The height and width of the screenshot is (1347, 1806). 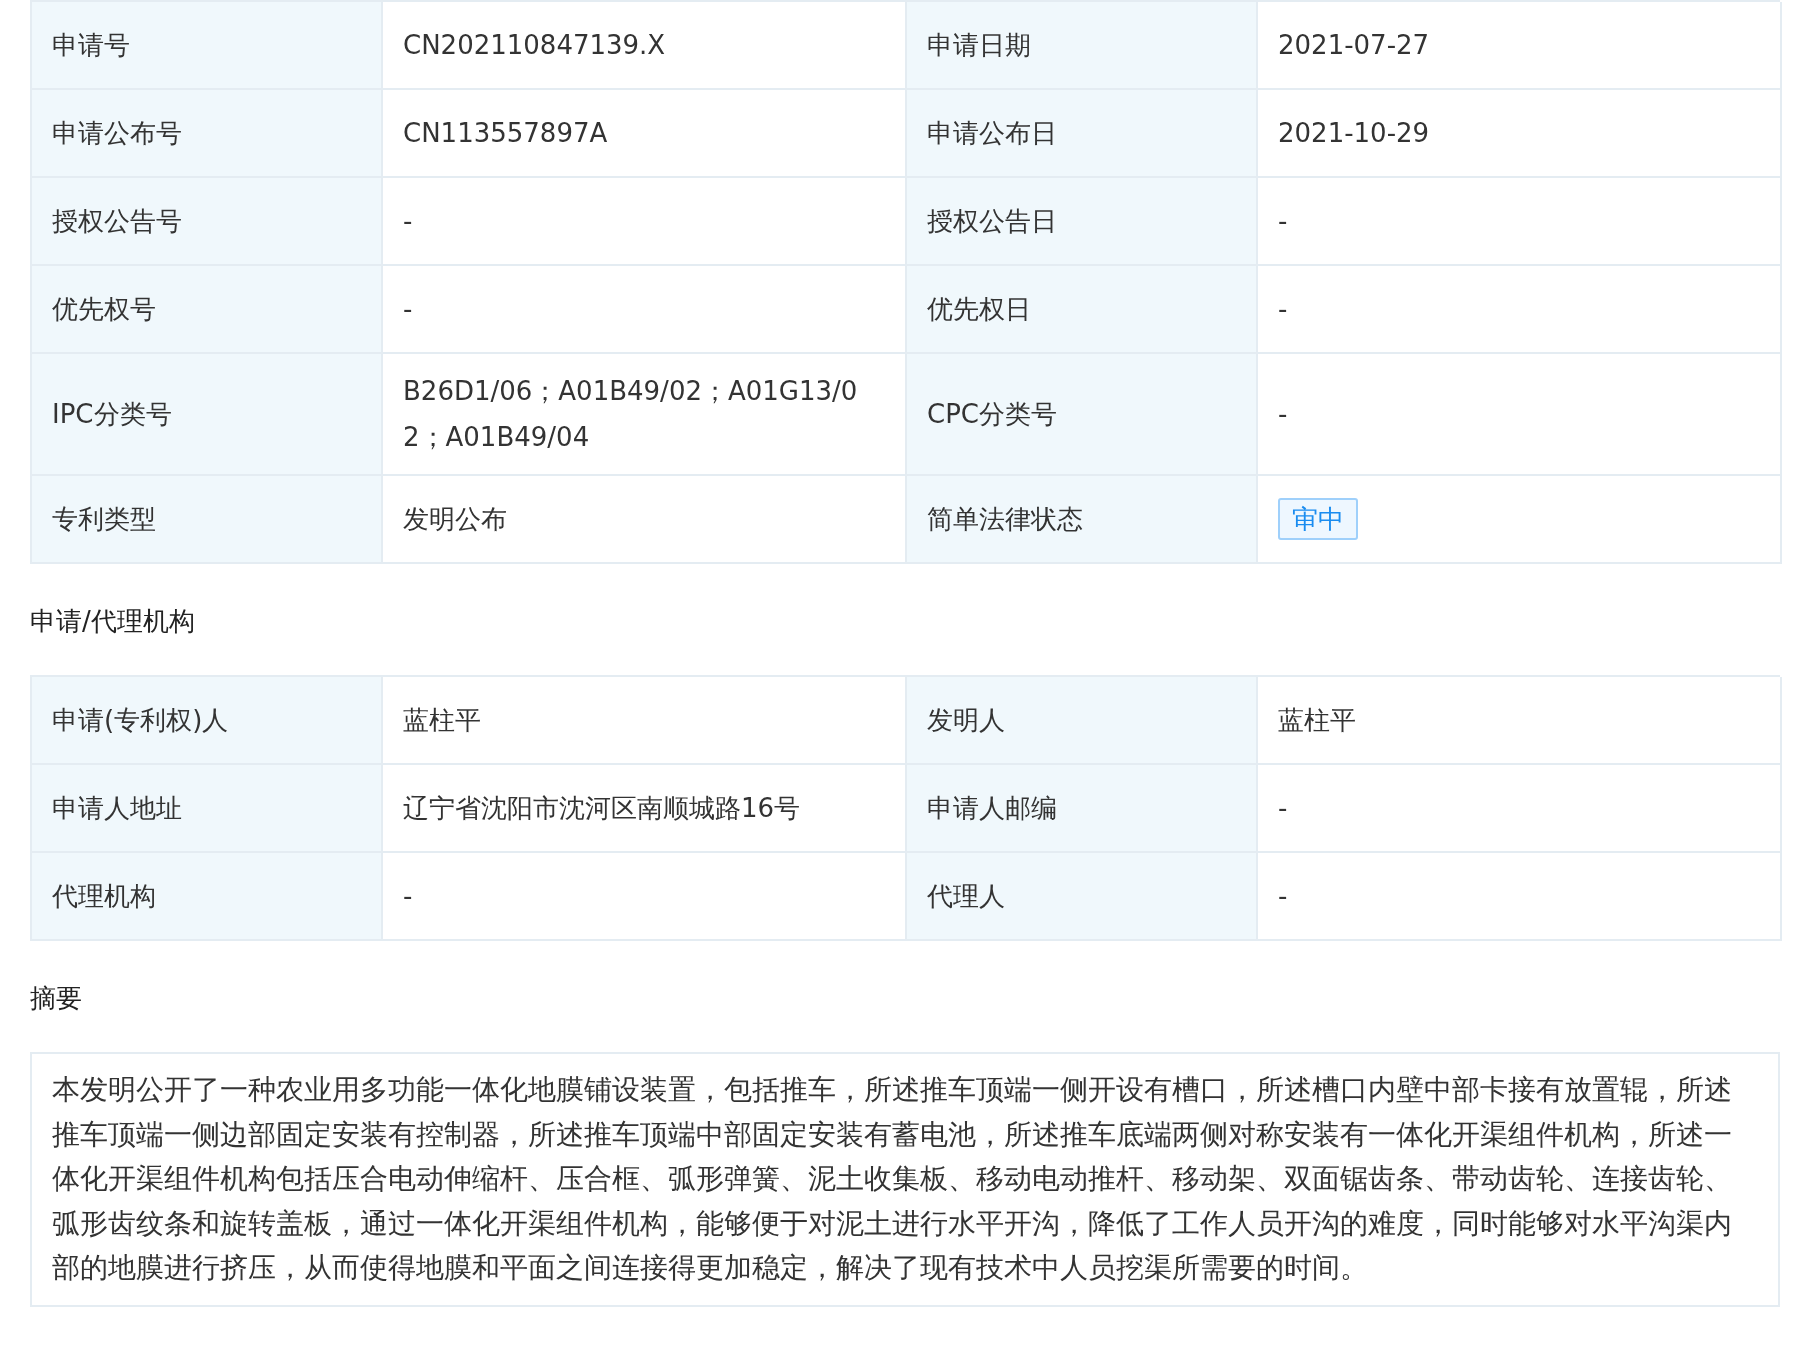 What do you see at coordinates (207, 721) in the screenshot?
I see `label-cell: 申请(专利权)人` at bounding box center [207, 721].